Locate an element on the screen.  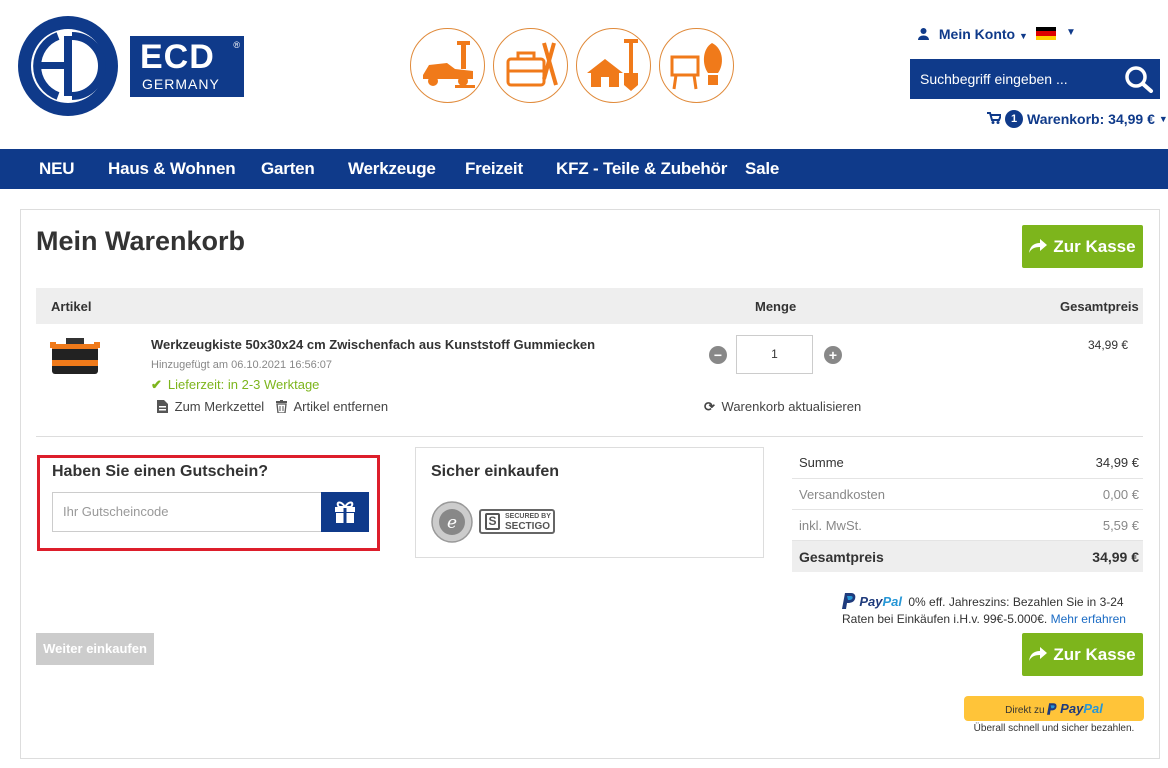
column-article: Artikel is located at coordinates (71, 306).